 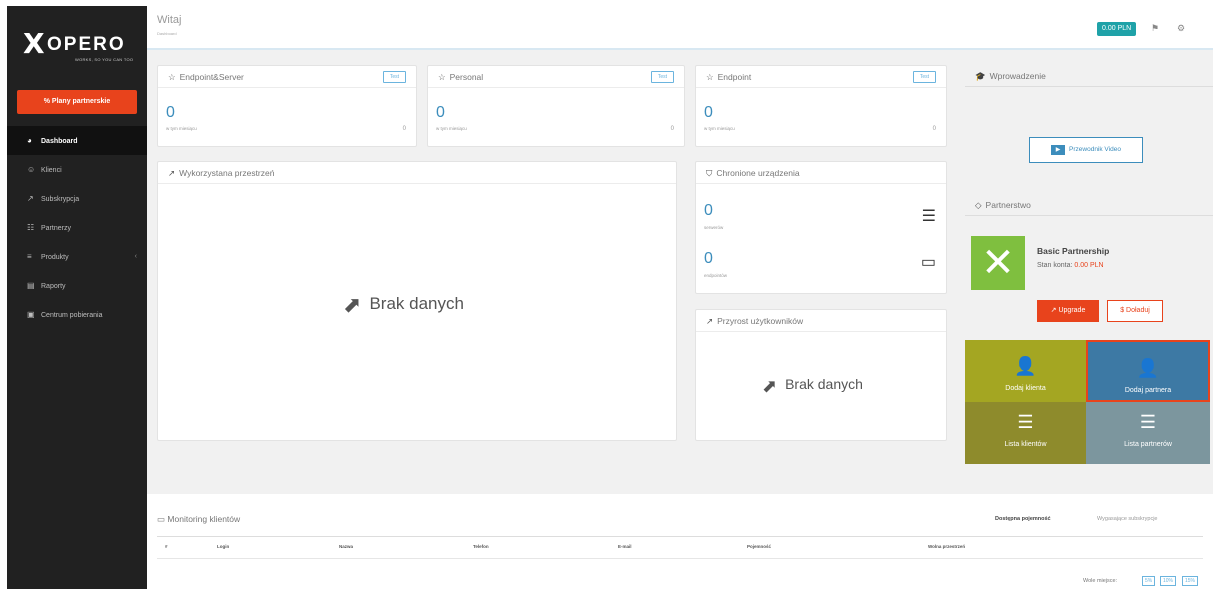 I want to click on server-icon: ☰, so click(x=928, y=216).